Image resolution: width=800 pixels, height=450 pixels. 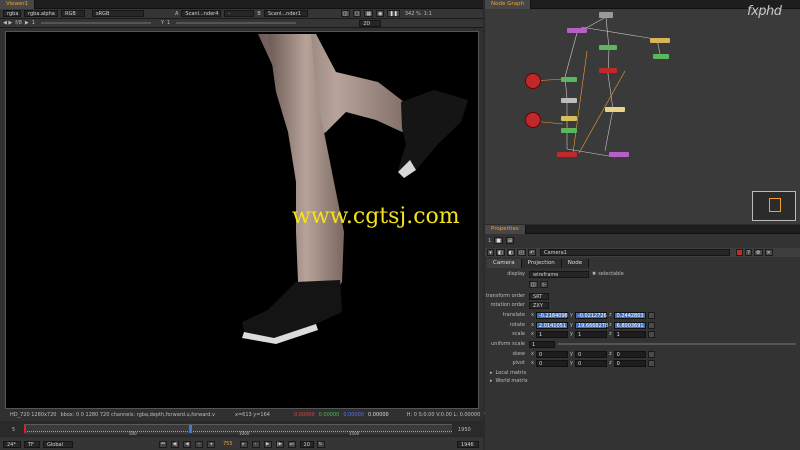 I want to click on rotate-z-field: 6.8003691, so click(x=629, y=325).